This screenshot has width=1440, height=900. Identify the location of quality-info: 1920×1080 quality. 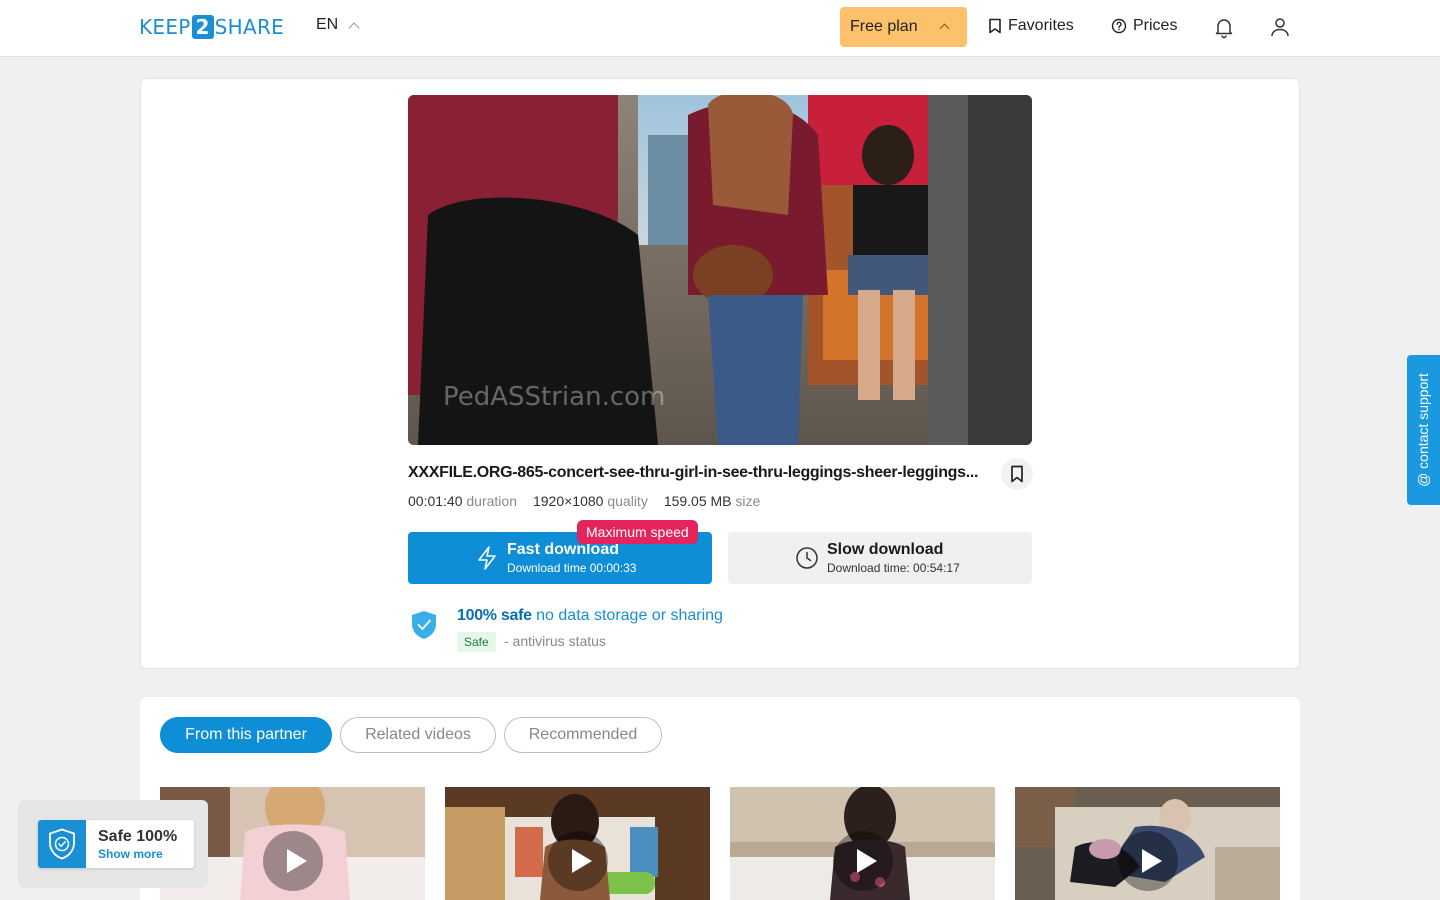
(590, 501).